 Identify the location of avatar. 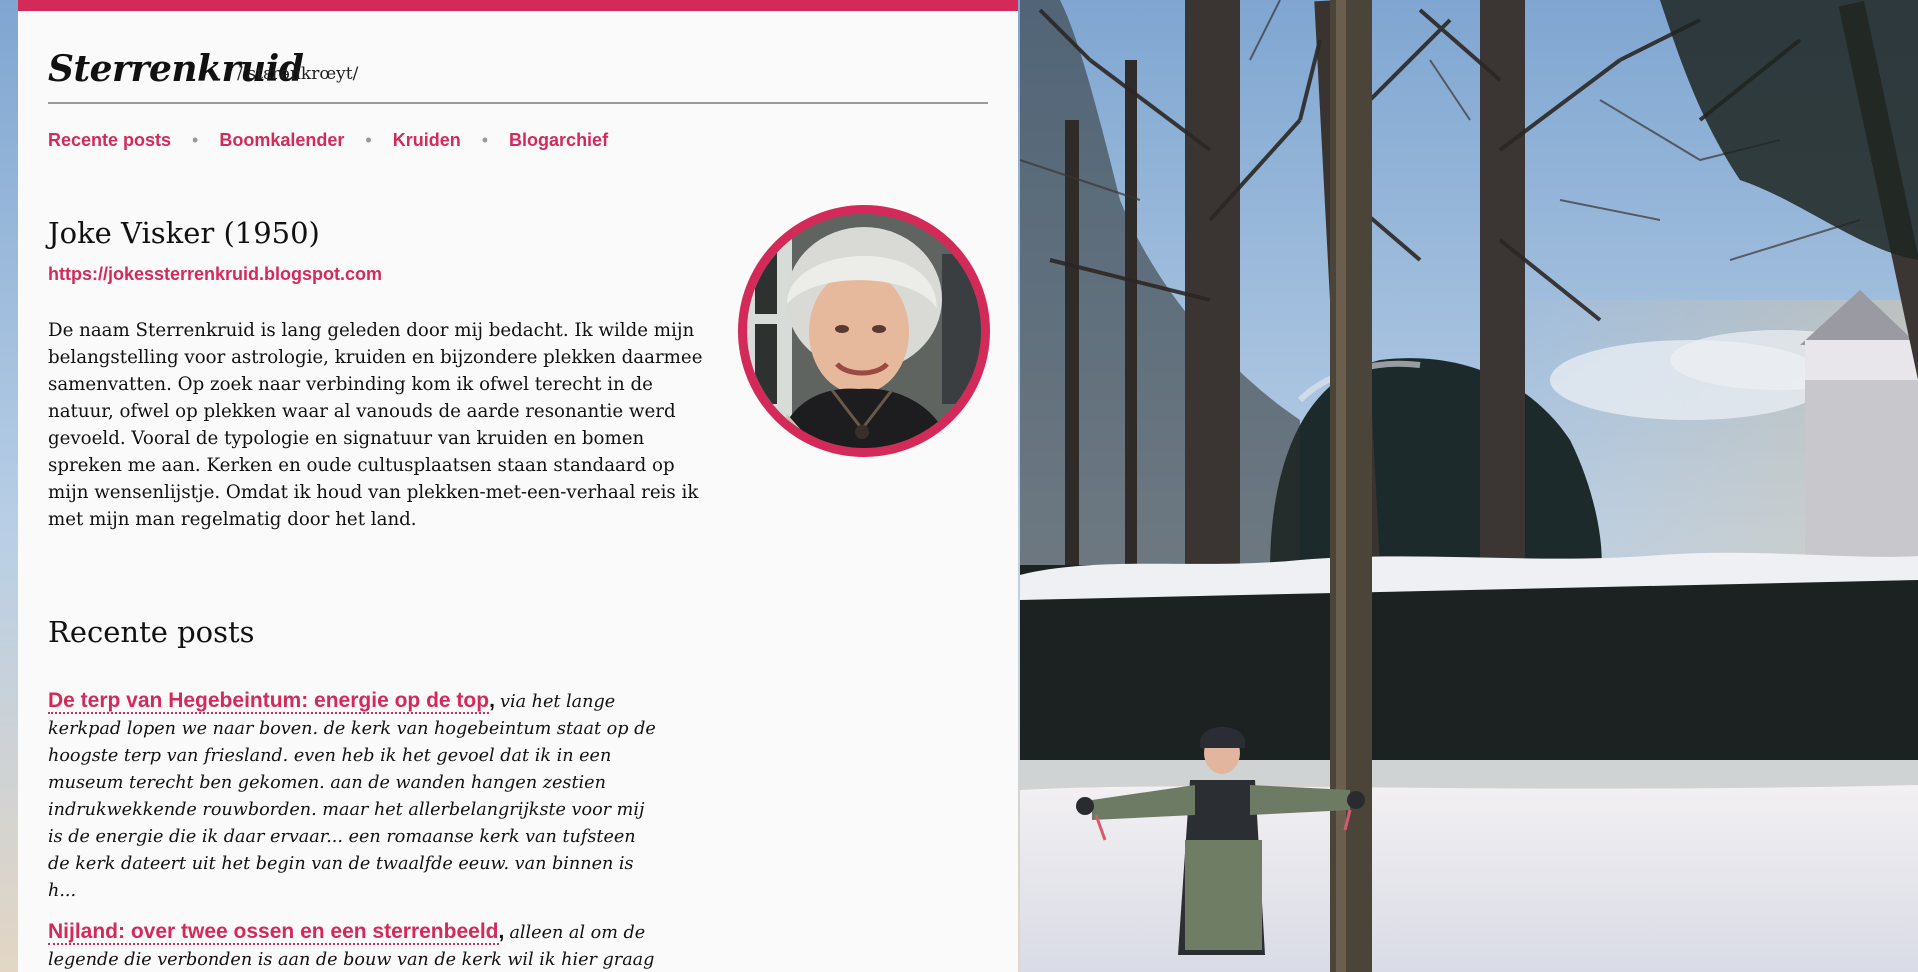
(864, 331).